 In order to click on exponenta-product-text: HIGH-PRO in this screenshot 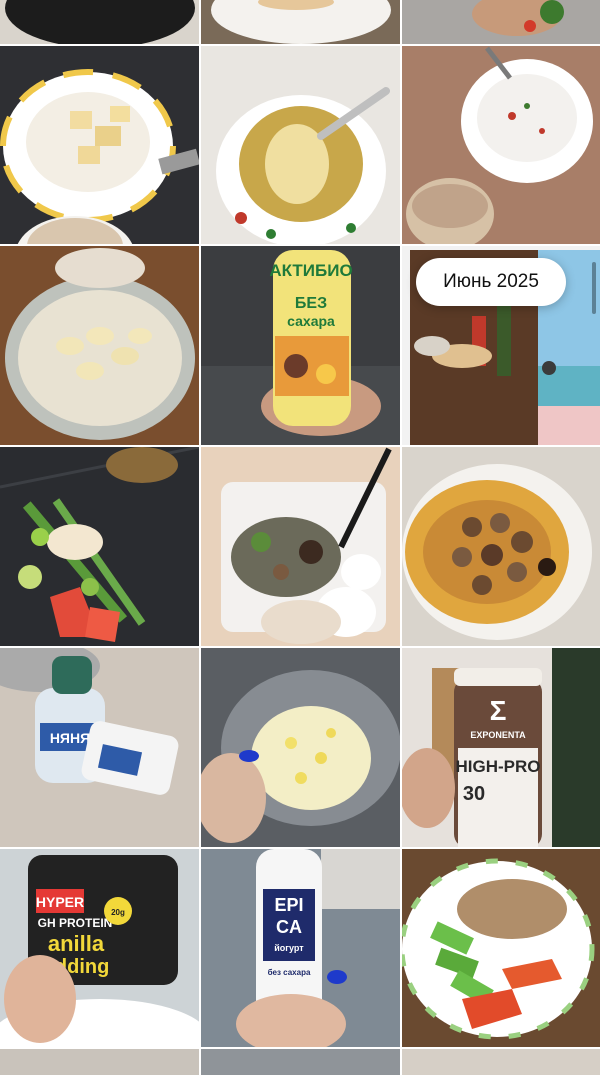, I will do `click(498, 766)`.